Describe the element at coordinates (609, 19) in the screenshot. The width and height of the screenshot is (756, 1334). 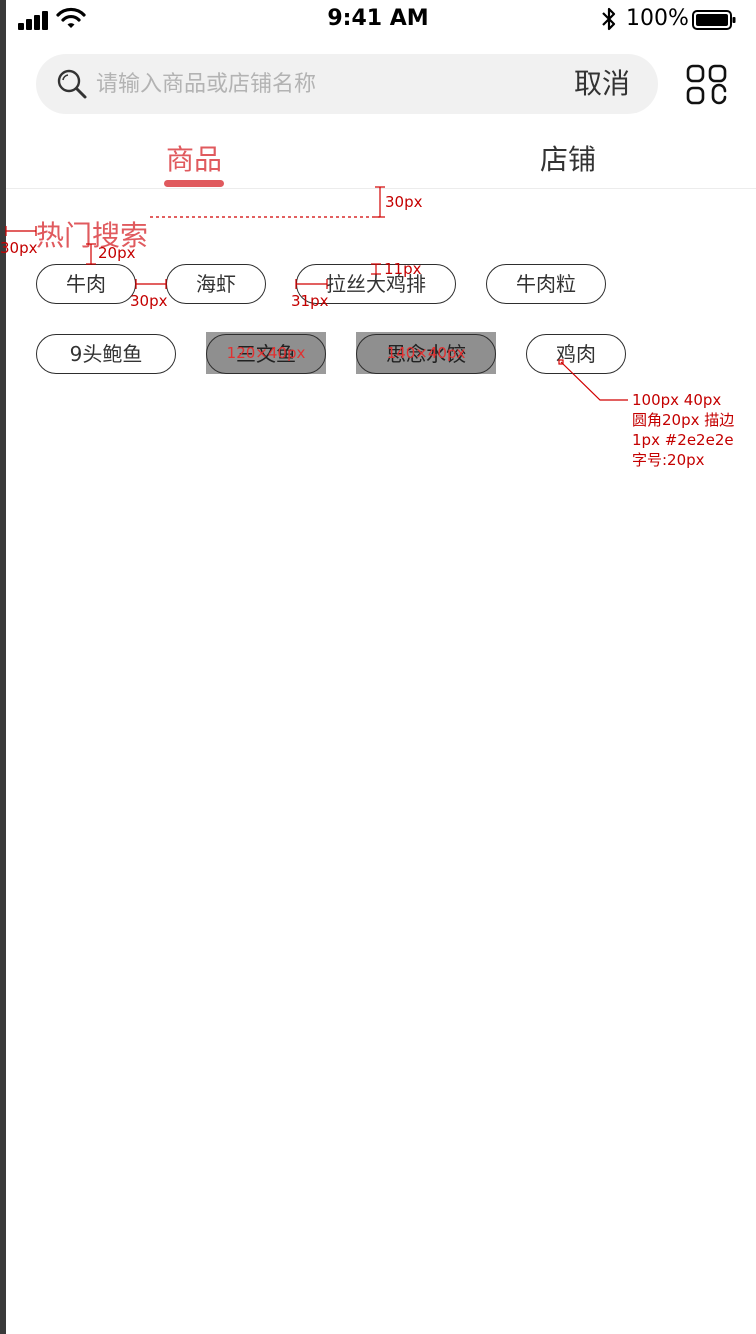
I see `bluetooth-icon` at that location.